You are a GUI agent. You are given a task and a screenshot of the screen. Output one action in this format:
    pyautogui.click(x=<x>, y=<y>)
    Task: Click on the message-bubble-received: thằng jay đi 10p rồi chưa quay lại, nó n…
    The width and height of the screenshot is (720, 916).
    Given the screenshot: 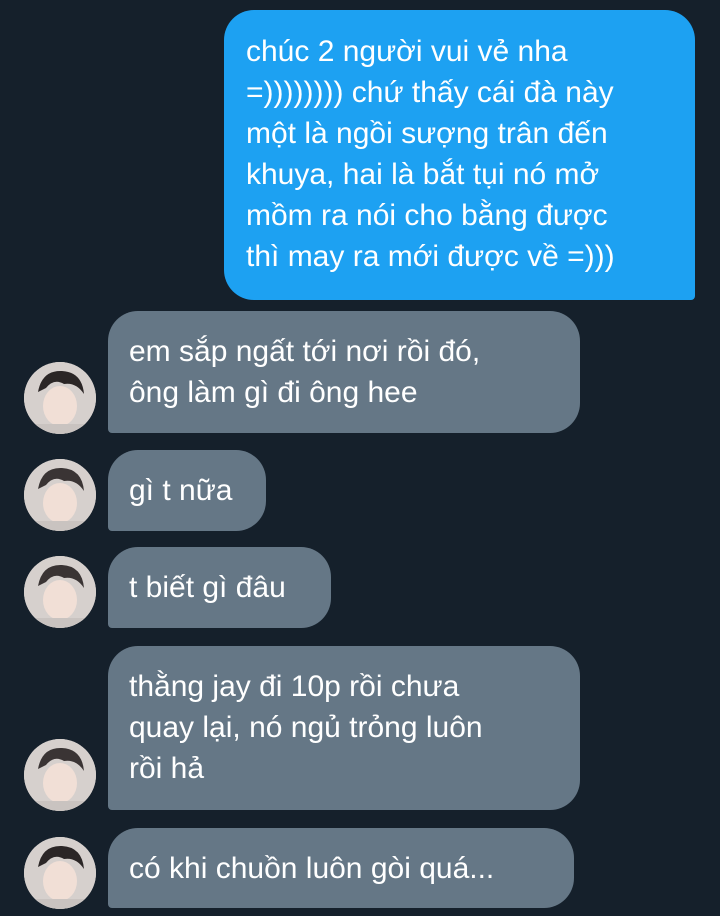 What is the action you would take?
    pyautogui.click(x=344, y=728)
    